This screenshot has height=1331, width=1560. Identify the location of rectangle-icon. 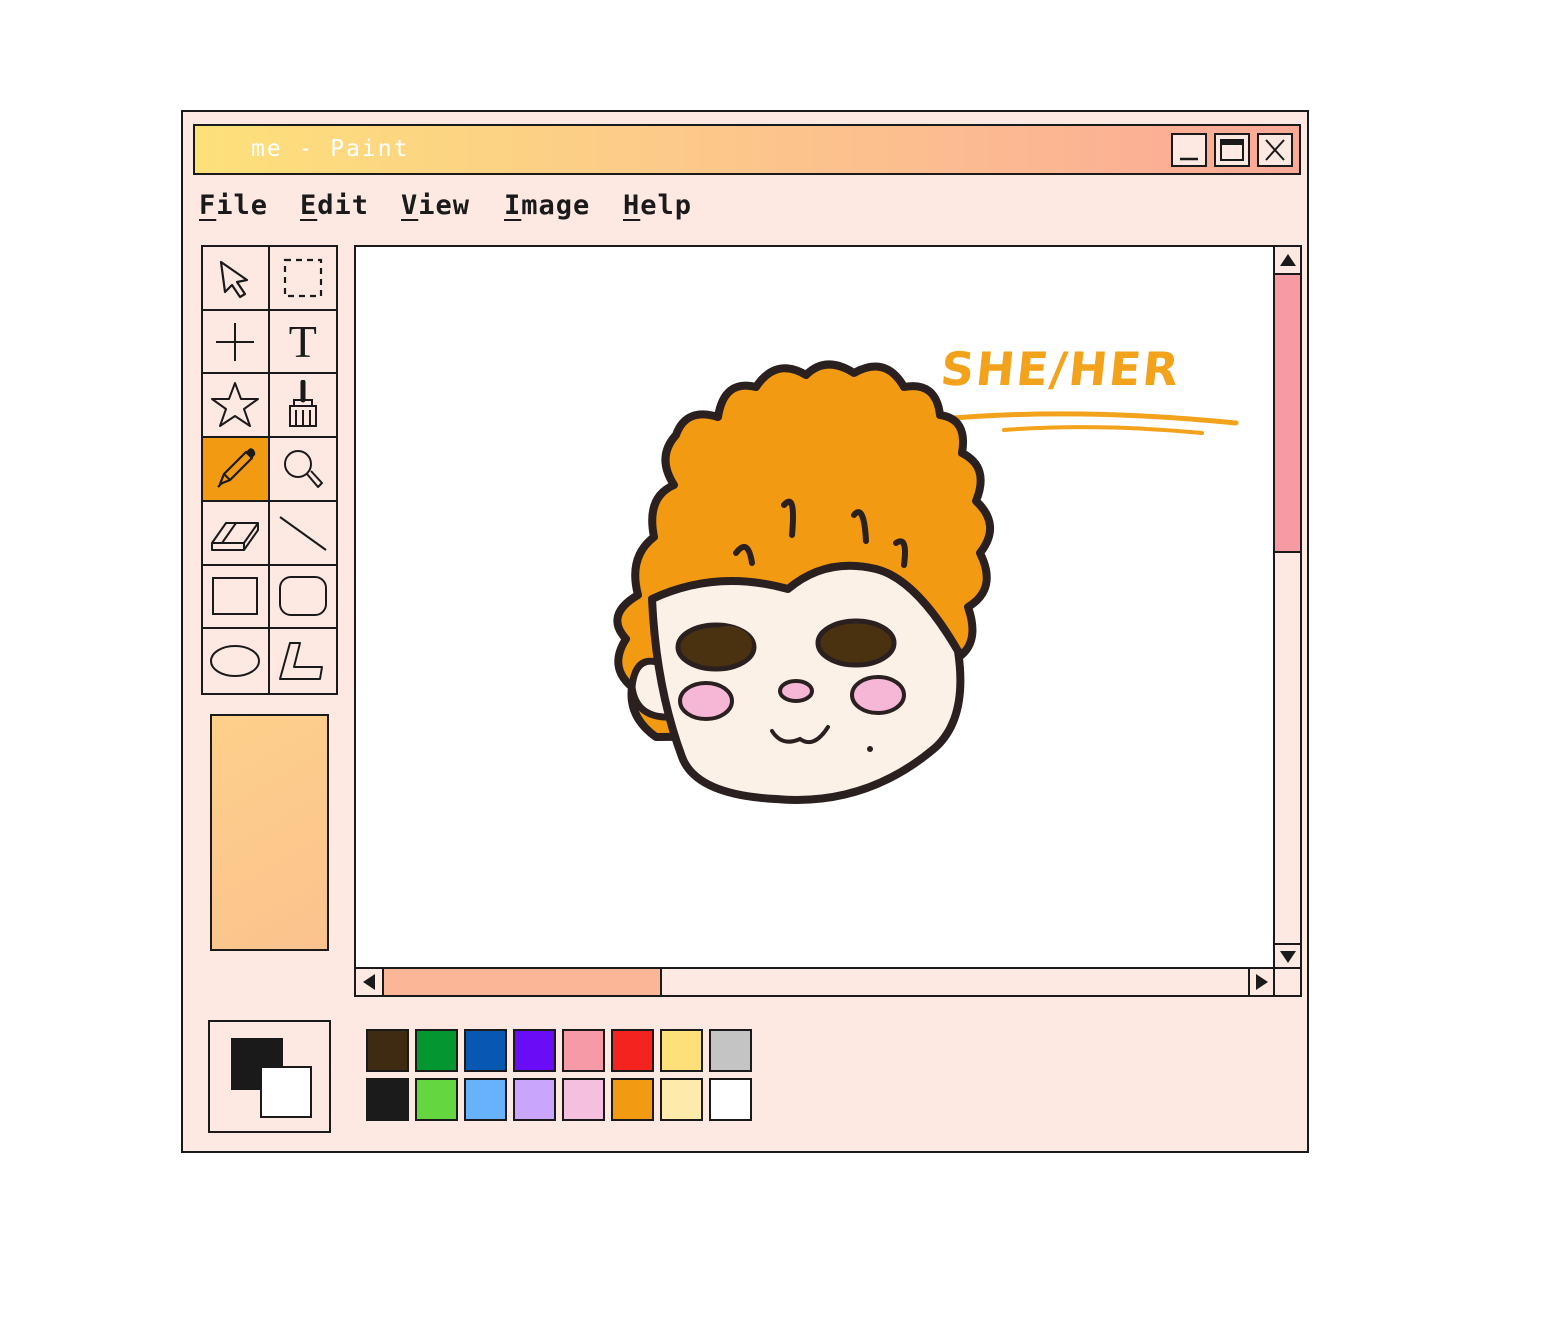
(235, 596).